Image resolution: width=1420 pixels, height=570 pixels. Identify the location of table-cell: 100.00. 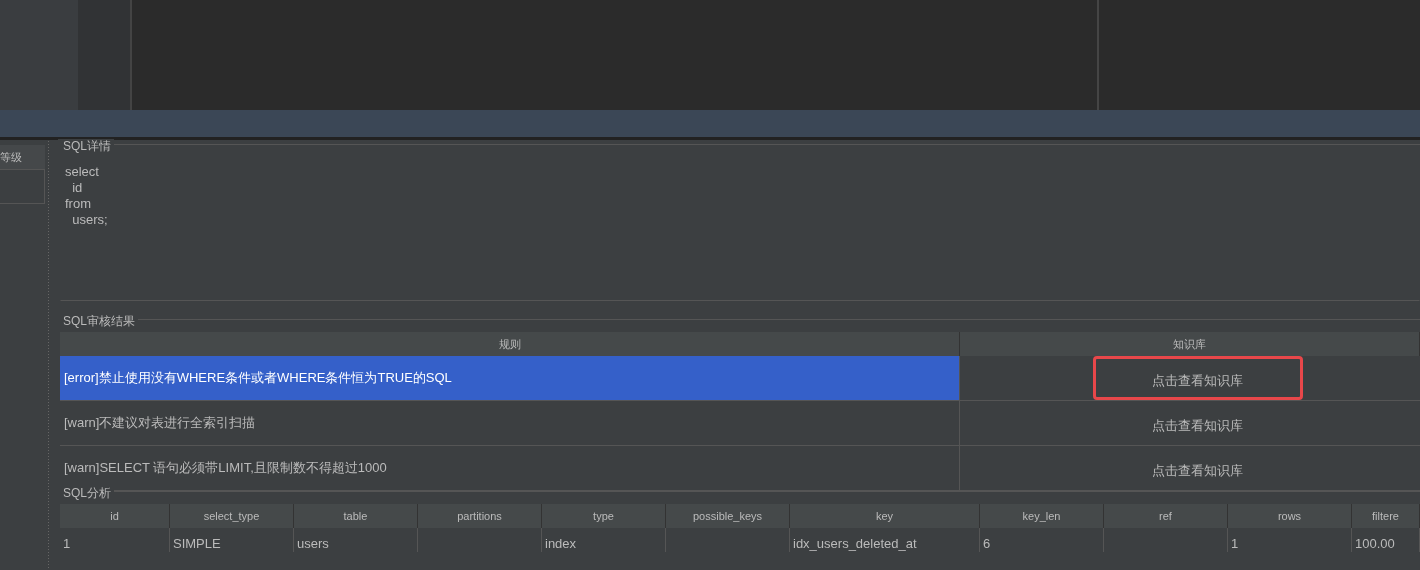
(1386, 540).